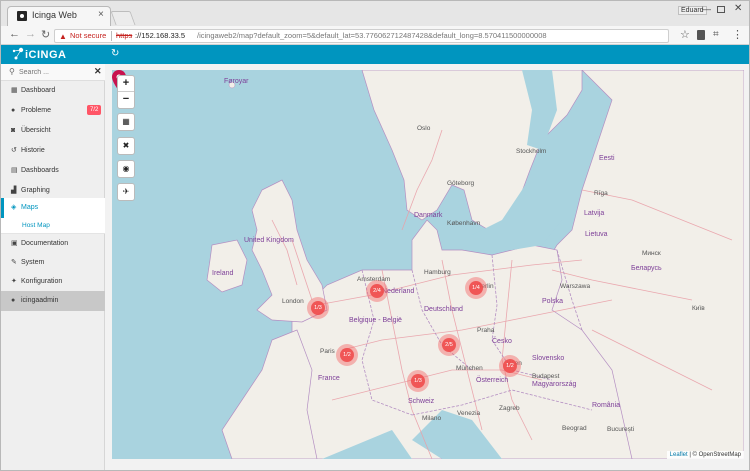 This screenshot has width=750, height=471. I want to click on host-cluster-marker: 1/4, so click(476, 288).